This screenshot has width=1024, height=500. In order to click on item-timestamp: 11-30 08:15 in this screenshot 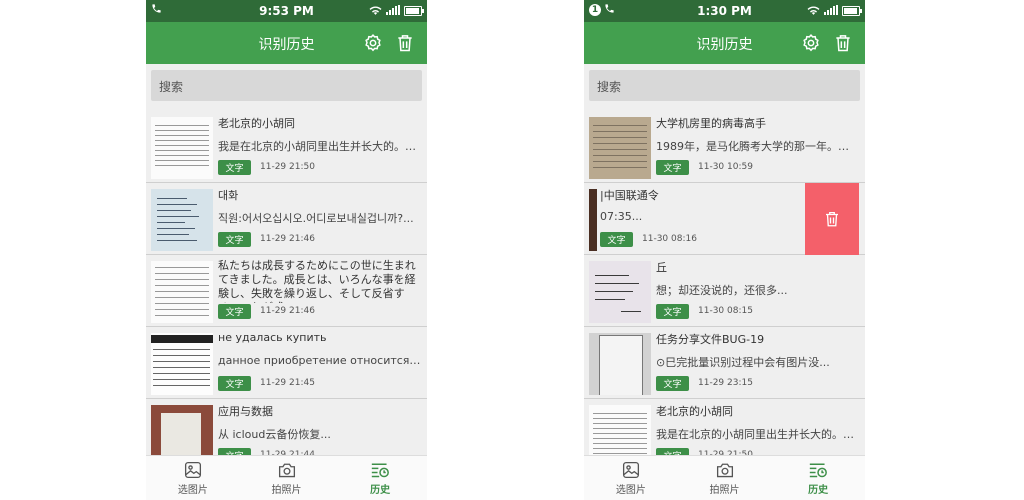, I will do `click(725, 311)`.